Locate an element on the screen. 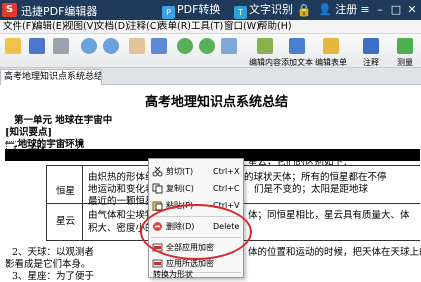 The height and width of the screenshot is (282, 421). page-title: 高考地理知识点系统总结 is located at coordinates (217, 102).